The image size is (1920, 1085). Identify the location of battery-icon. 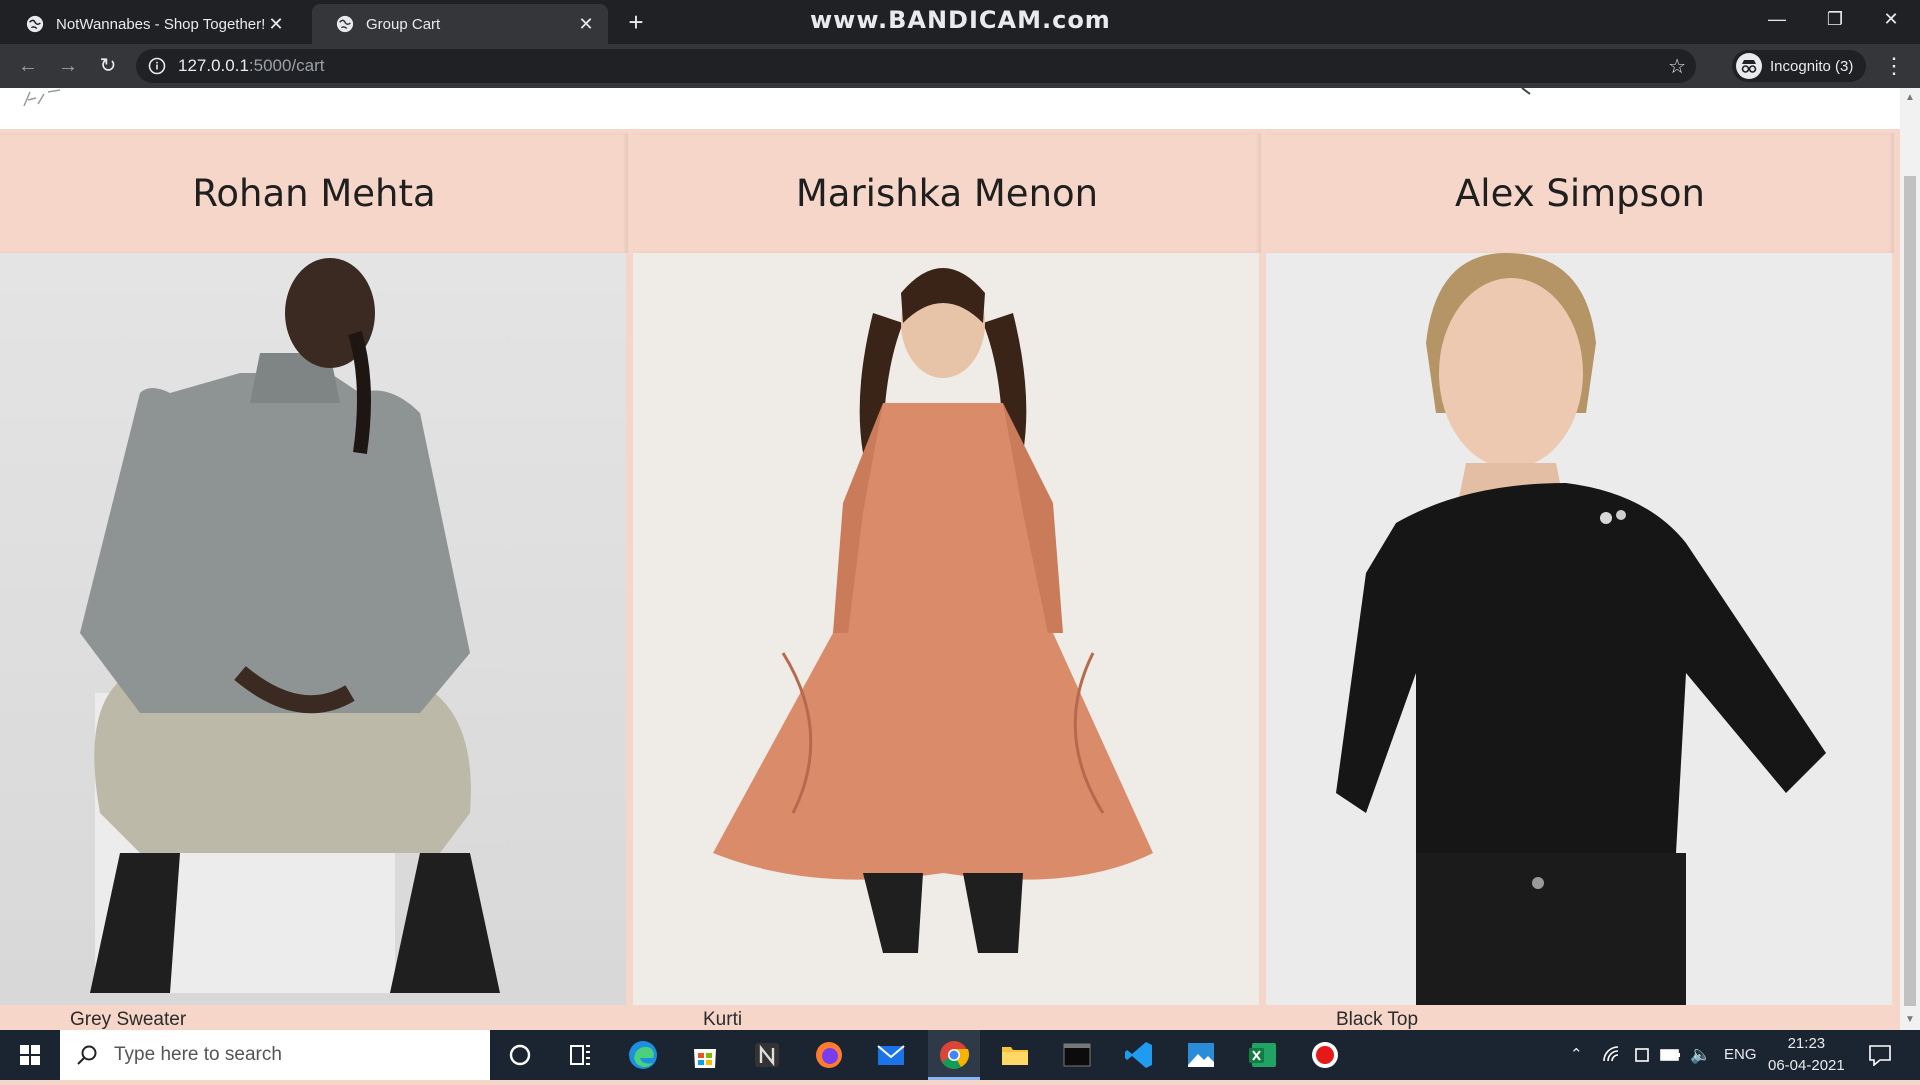
(1671, 1055).